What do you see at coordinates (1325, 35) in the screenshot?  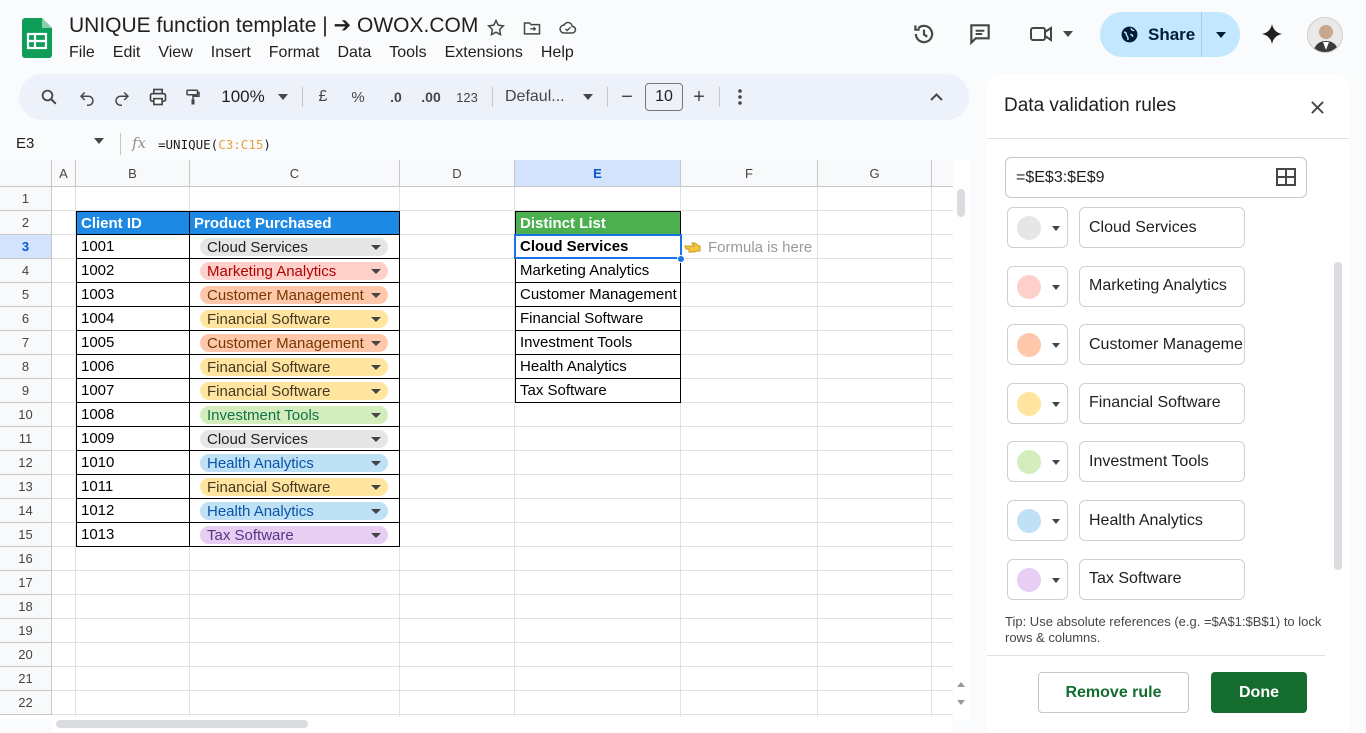 I see `avatar` at bounding box center [1325, 35].